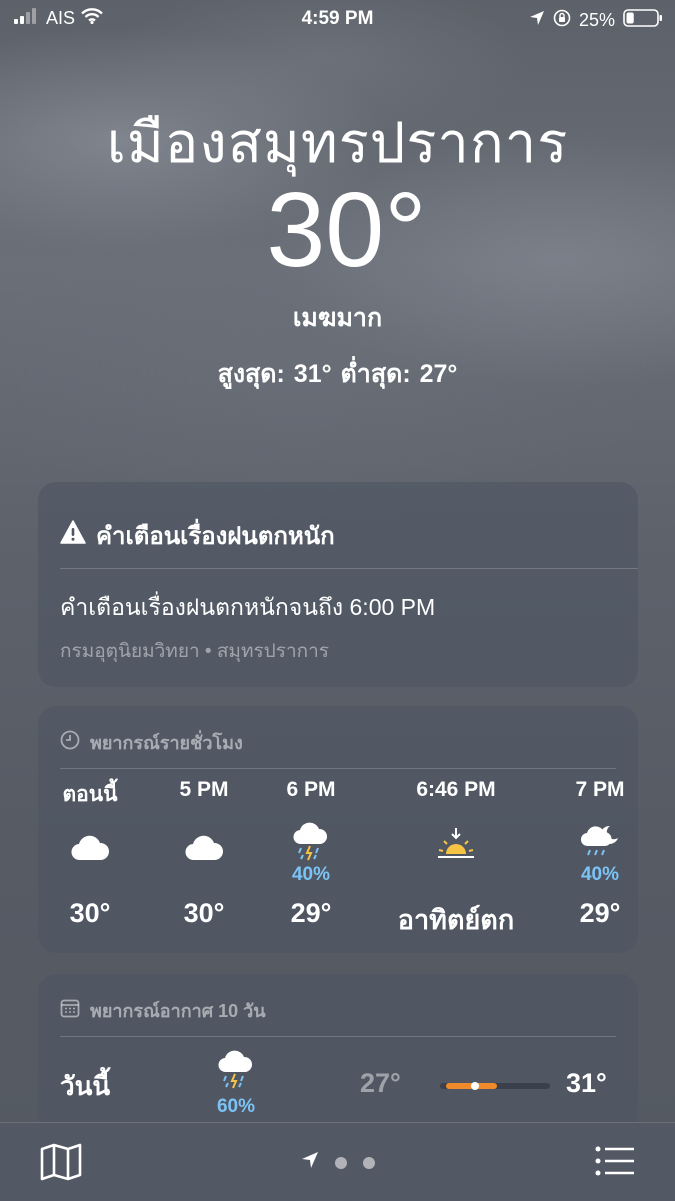 This screenshot has width=675, height=1201. What do you see at coordinates (204, 789) in the screenshot?
I see `hour-time: 5 PM` at bounding box center [204, 789].